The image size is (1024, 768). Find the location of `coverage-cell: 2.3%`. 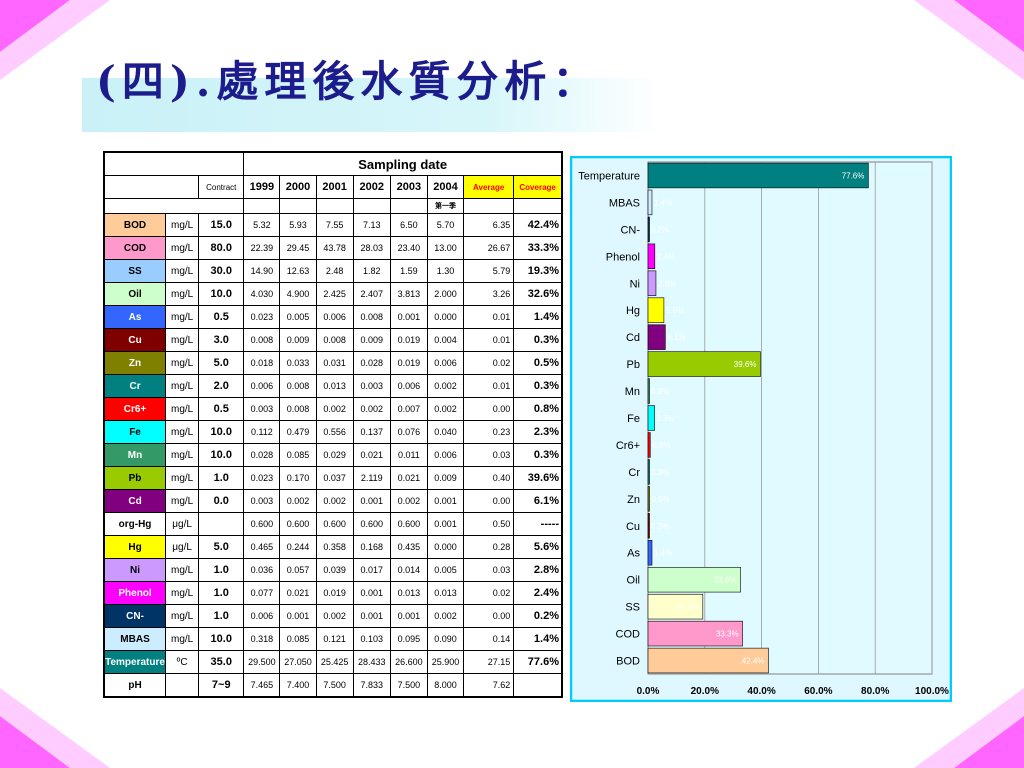

coverage-cell: 2.3% is located at coordinates (538, 432).